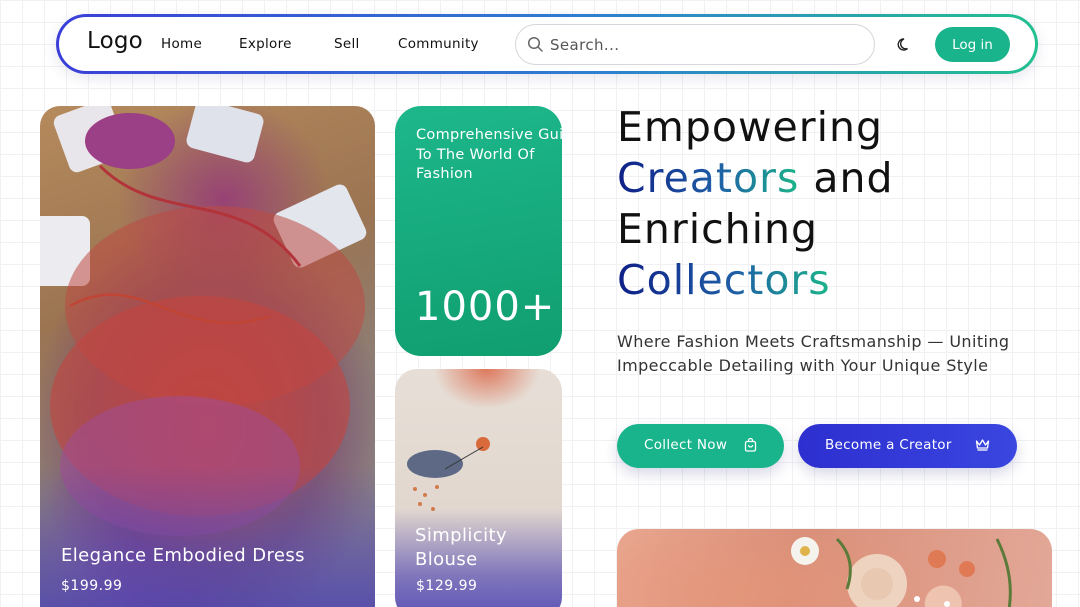 The image size is (1080, 607). Describe the element at coordinates (724, 280) in the screenshot. I see `hero-word-collectors: Collectors` at that location.